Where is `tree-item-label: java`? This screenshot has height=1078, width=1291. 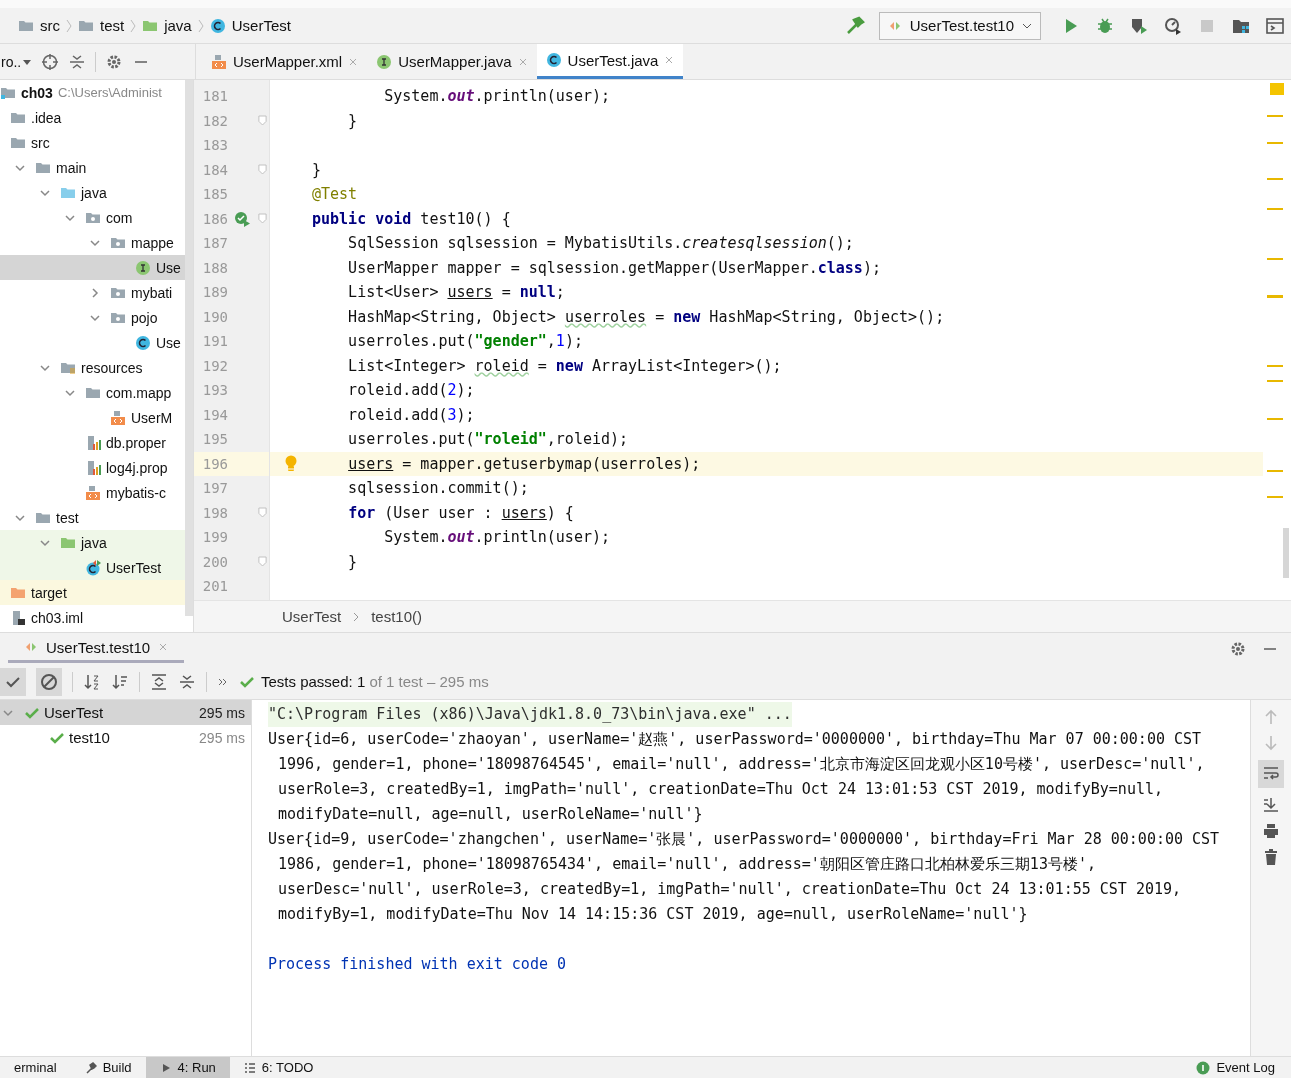 tree-item-label: java is located at coordinates (94, 192).